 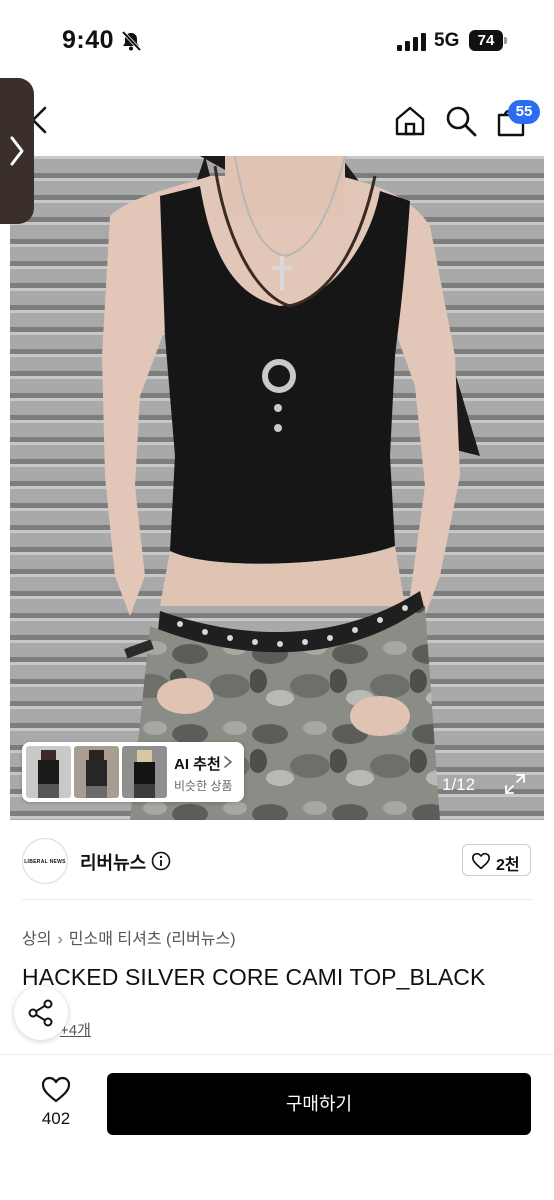 I want to click on battery-icon: 74, so click(x=488, y=40).